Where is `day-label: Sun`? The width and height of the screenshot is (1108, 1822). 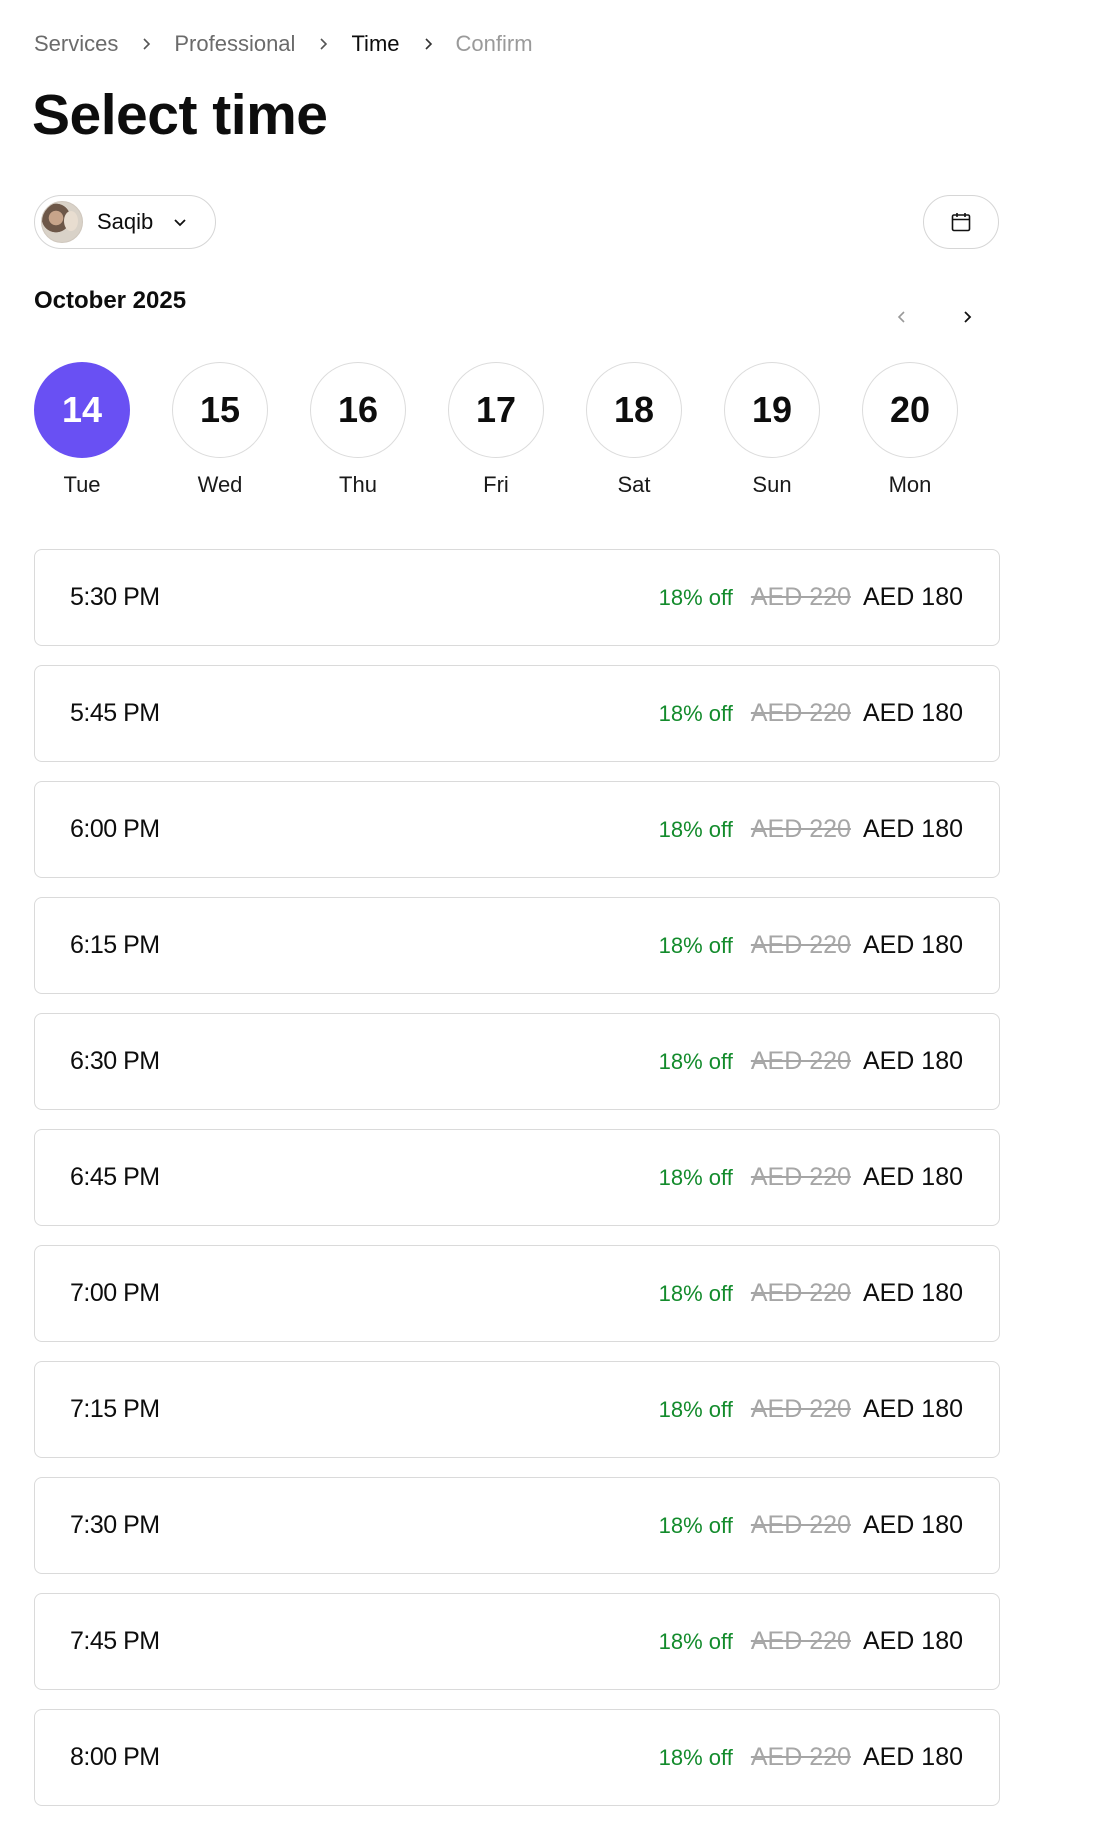 day-label: Sun is located at coordinates (772, 484).